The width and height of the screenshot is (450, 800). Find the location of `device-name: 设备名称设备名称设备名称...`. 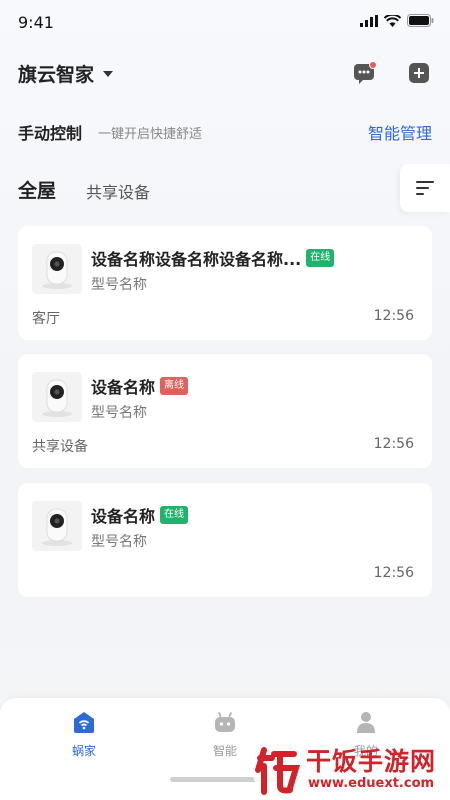

device-name: 设备名称设备名称设备名称... is located at coordinates (196, 259).